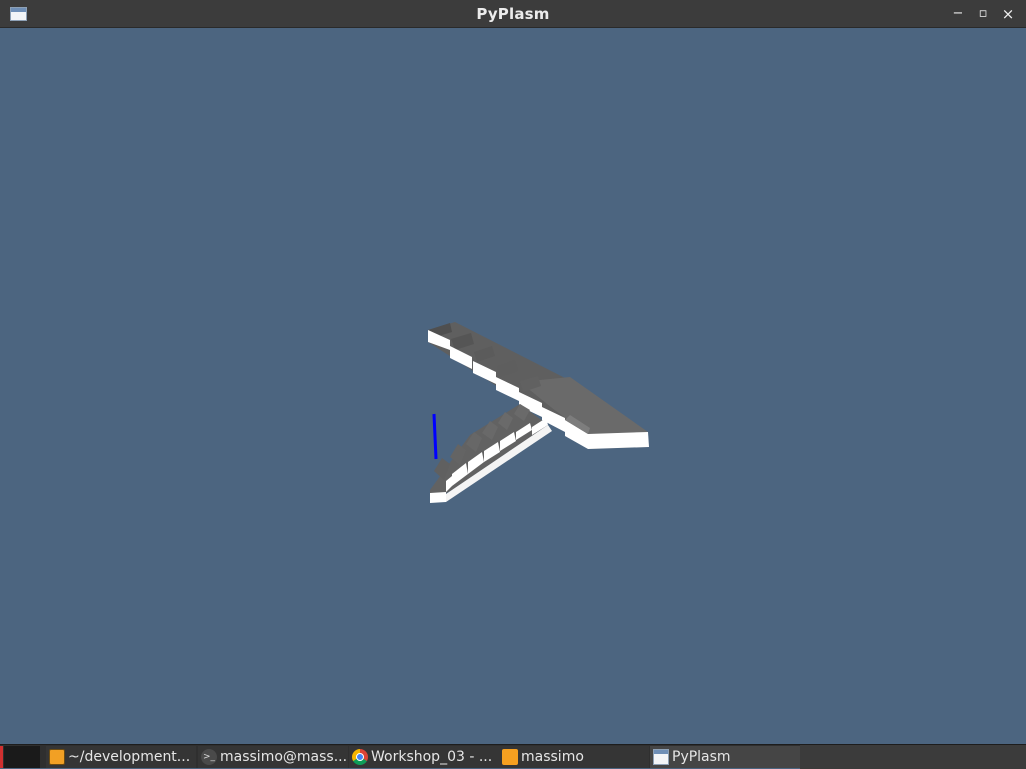 This screenshot has height=769, width=1026. Describe the element at coordinates (1008, 14) in the screenshot. I see `close-button: ×` at that location.